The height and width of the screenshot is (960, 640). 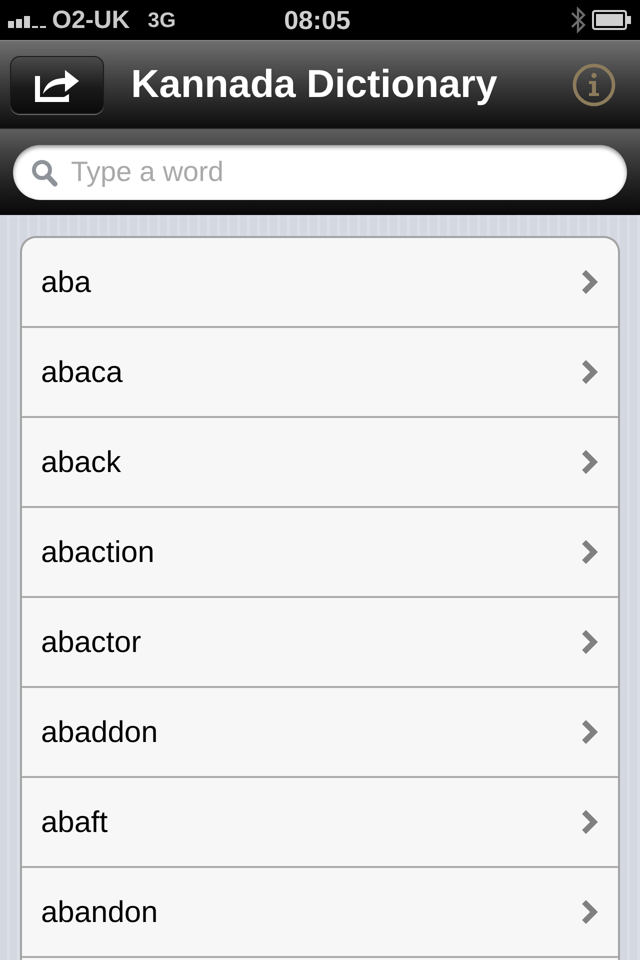 What do you see at coordinates (162, 20) in the screenshot?
I see `network-type: 3G` at bounding box center [162, 20].